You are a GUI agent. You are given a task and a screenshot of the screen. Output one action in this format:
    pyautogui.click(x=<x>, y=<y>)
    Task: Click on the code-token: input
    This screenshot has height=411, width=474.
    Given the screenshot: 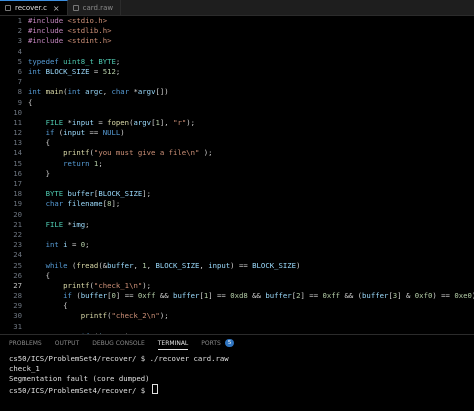 What is the action you would take?
    pyautogui.click(x=219, y=265)
    